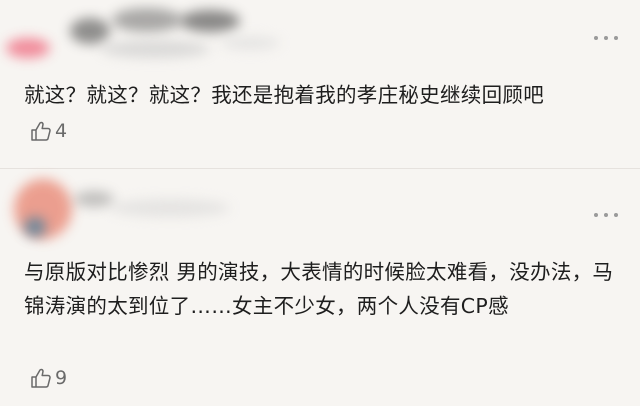  What do you see at coordinates (284, 95) in the screenshot?
I see `comment-text: 就这？就这？就这？我还是抱着我的孝庄秘史继续回顾吧` at bounding box center [284, 95].